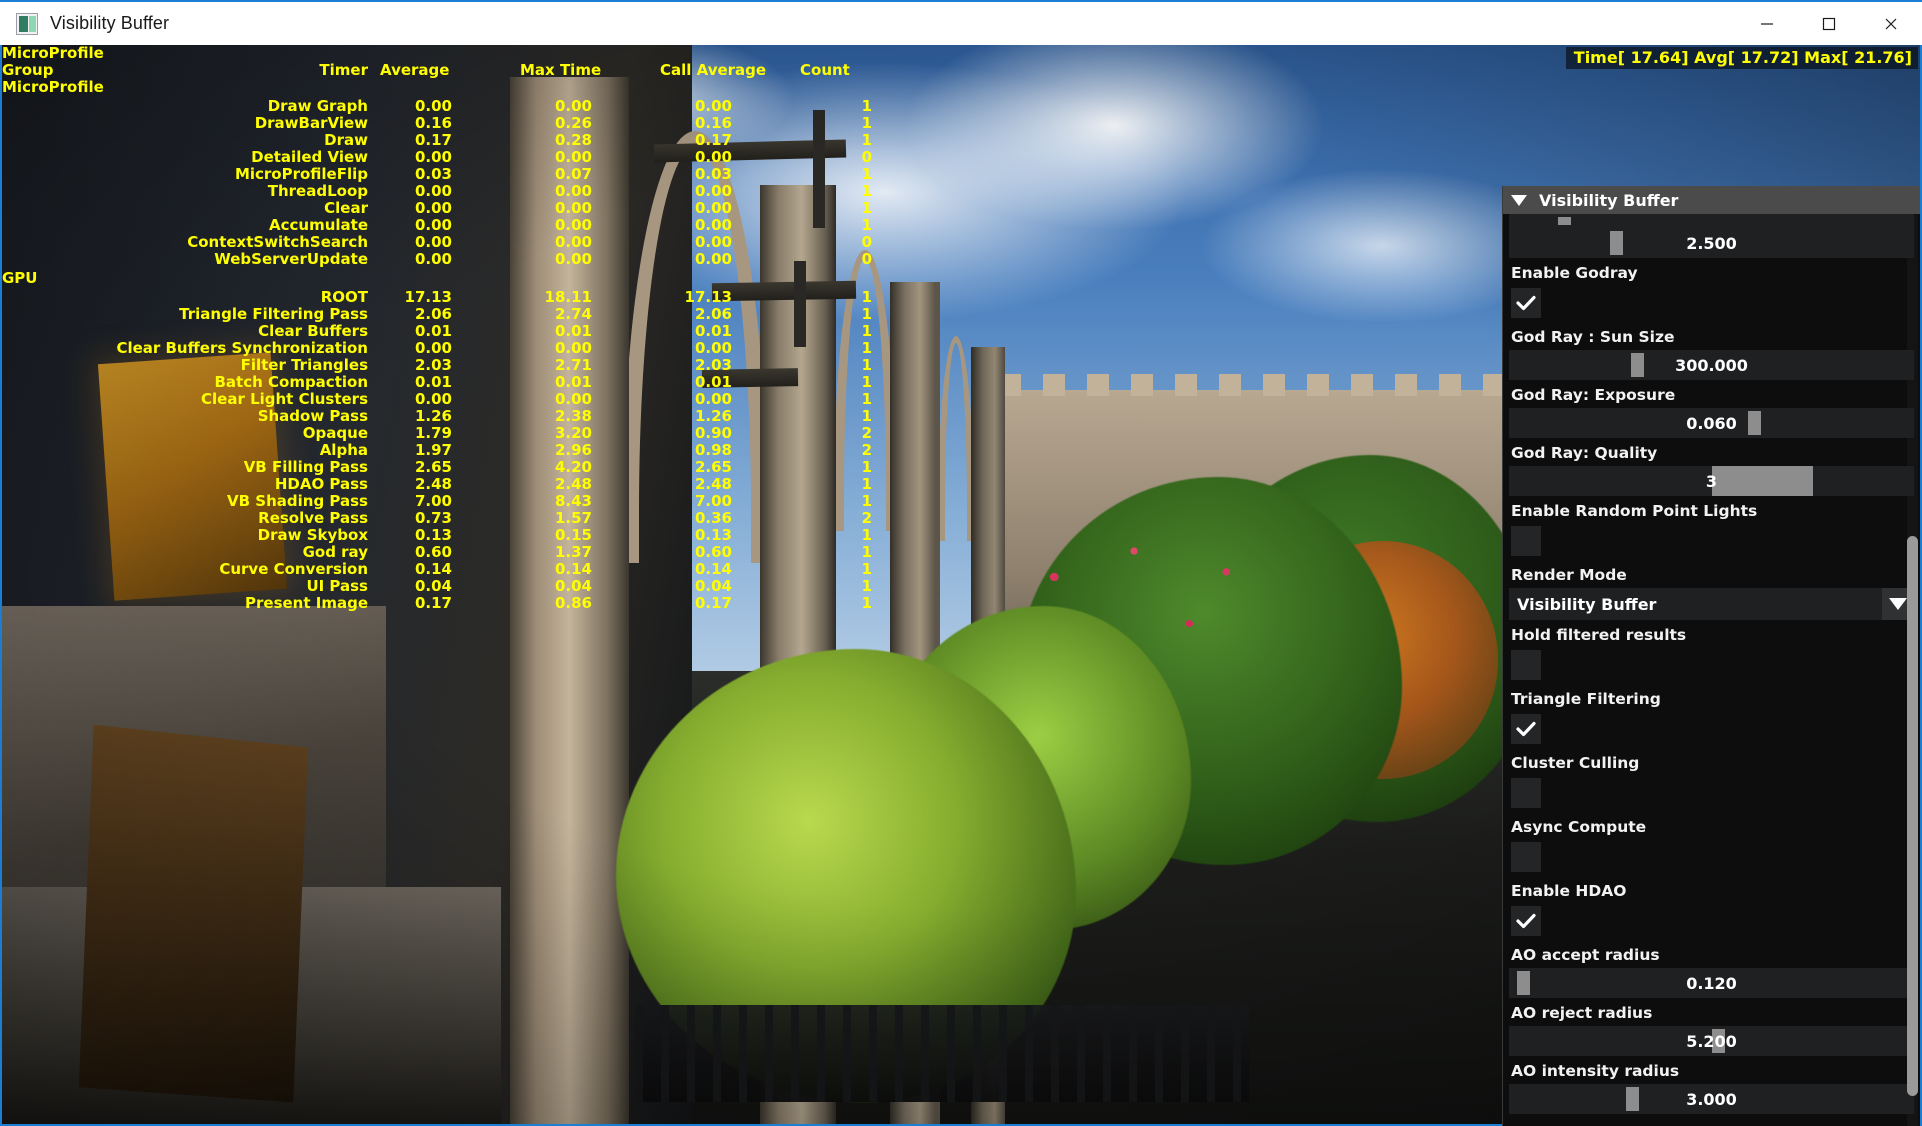  I want to click on ao-reject-radius-slider: 5.200, so click(1711, 1041).